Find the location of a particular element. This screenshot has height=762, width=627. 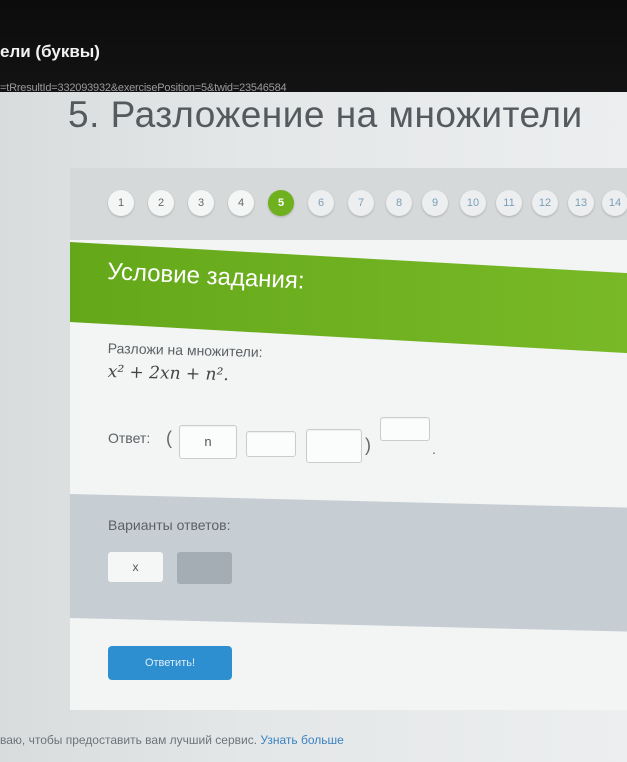

pager-item-7: 7 is located at coordinates (361, 203).